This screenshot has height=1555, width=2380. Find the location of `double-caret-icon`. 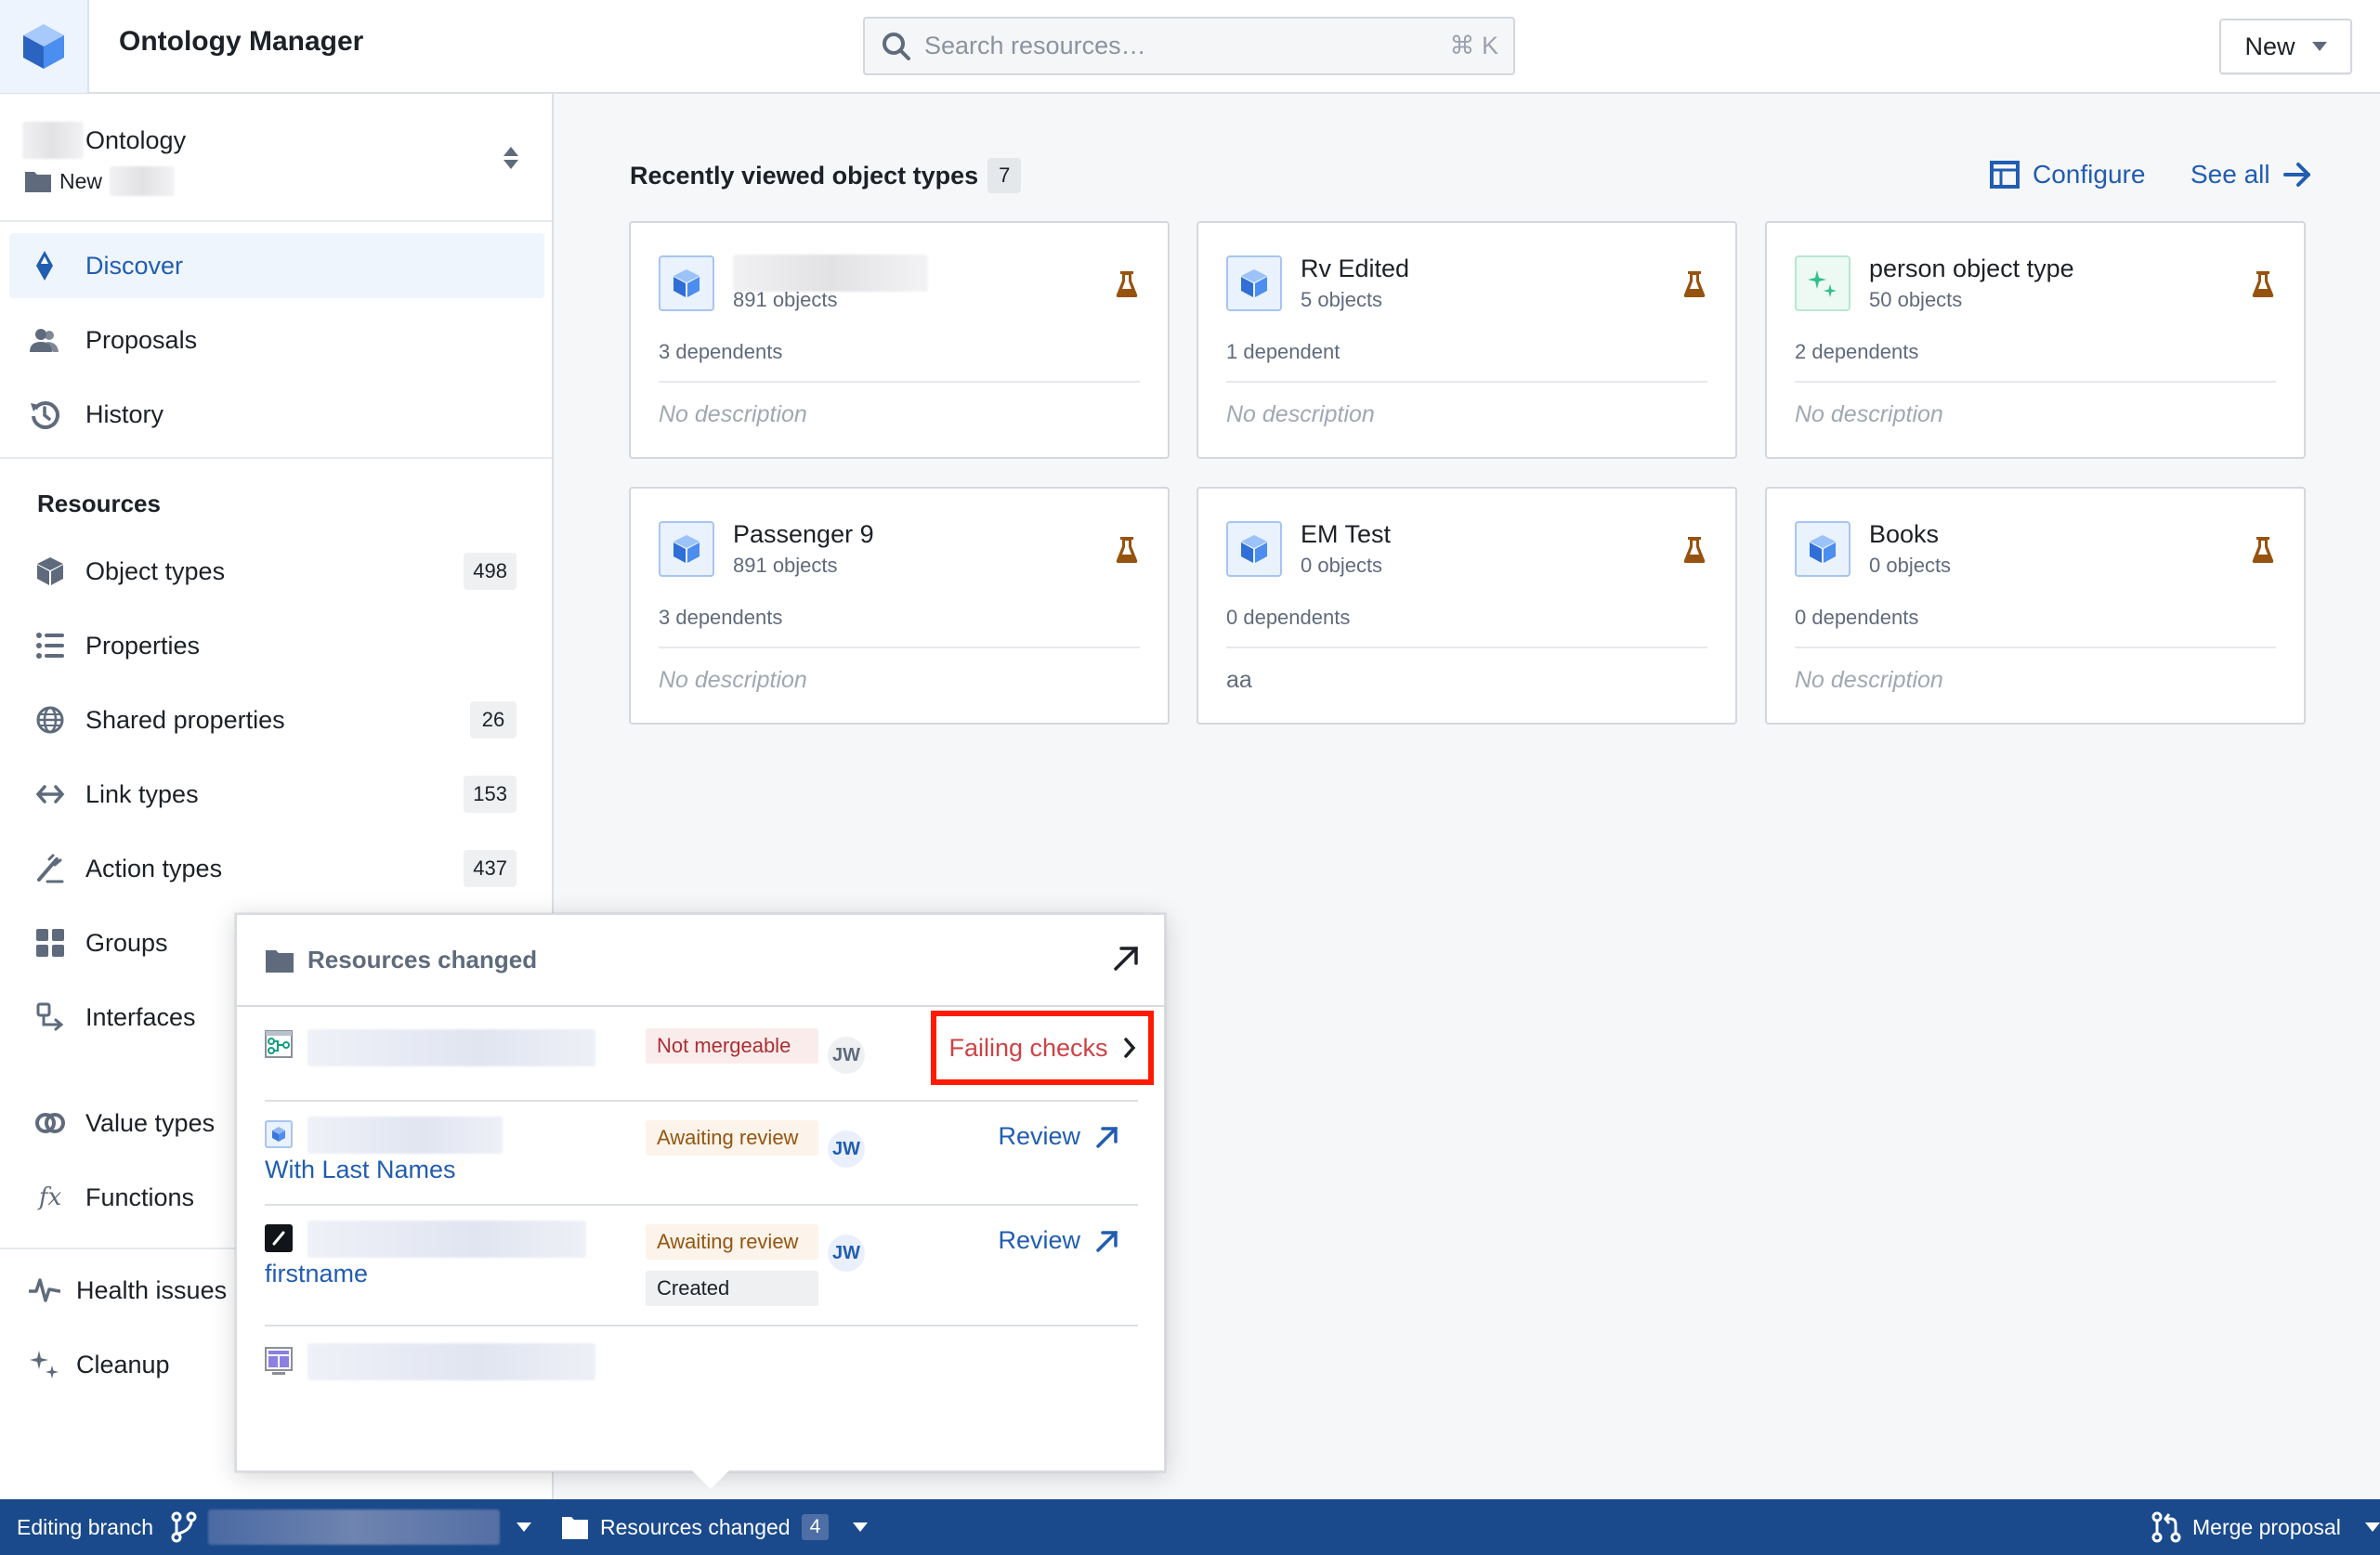

double-caret-icon is located at coordinates (510, 158).